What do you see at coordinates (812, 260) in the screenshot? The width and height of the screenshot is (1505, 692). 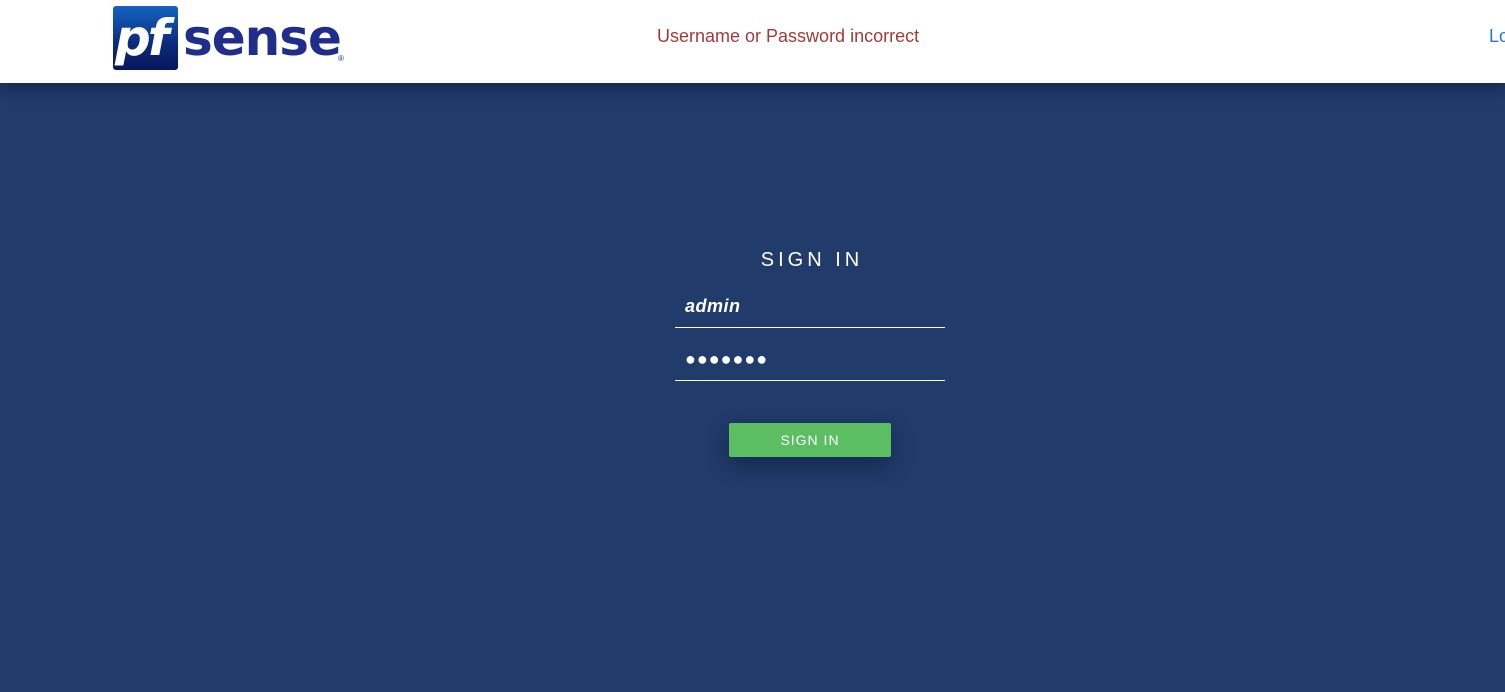 I see `login-title: SIGN IN` at bounding box center [812, 260].